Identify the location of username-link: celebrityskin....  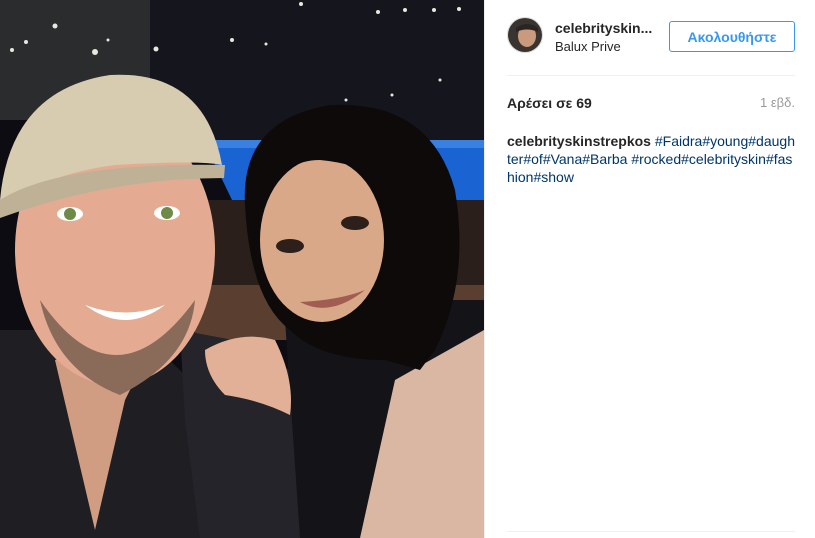
(603, 28).